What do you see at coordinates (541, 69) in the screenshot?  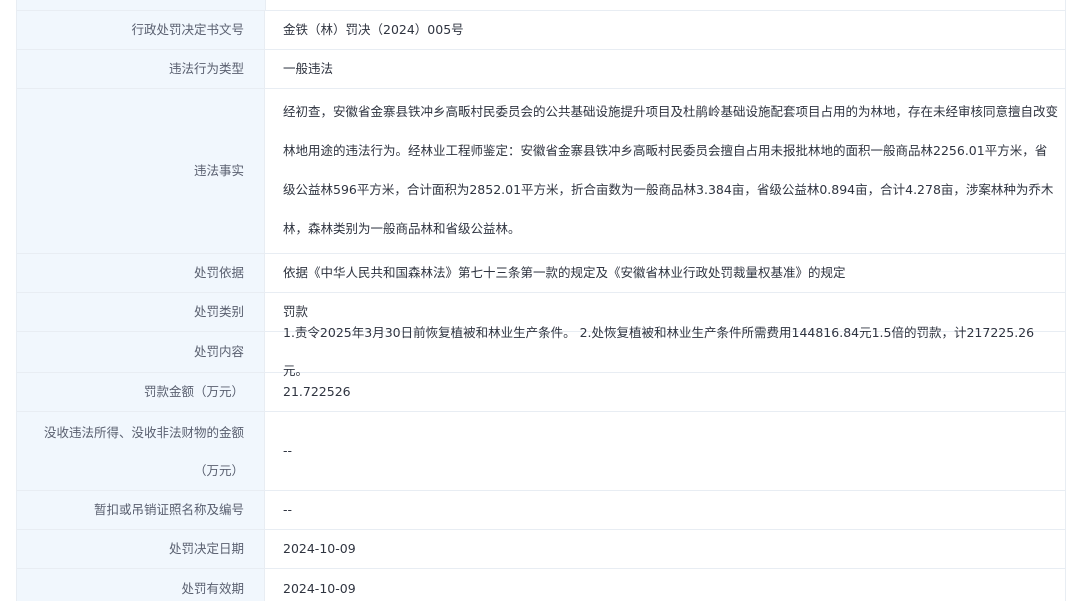 I see `row-violation-type: 违法行为类型 一般违法` at bounding box center [541, 69].